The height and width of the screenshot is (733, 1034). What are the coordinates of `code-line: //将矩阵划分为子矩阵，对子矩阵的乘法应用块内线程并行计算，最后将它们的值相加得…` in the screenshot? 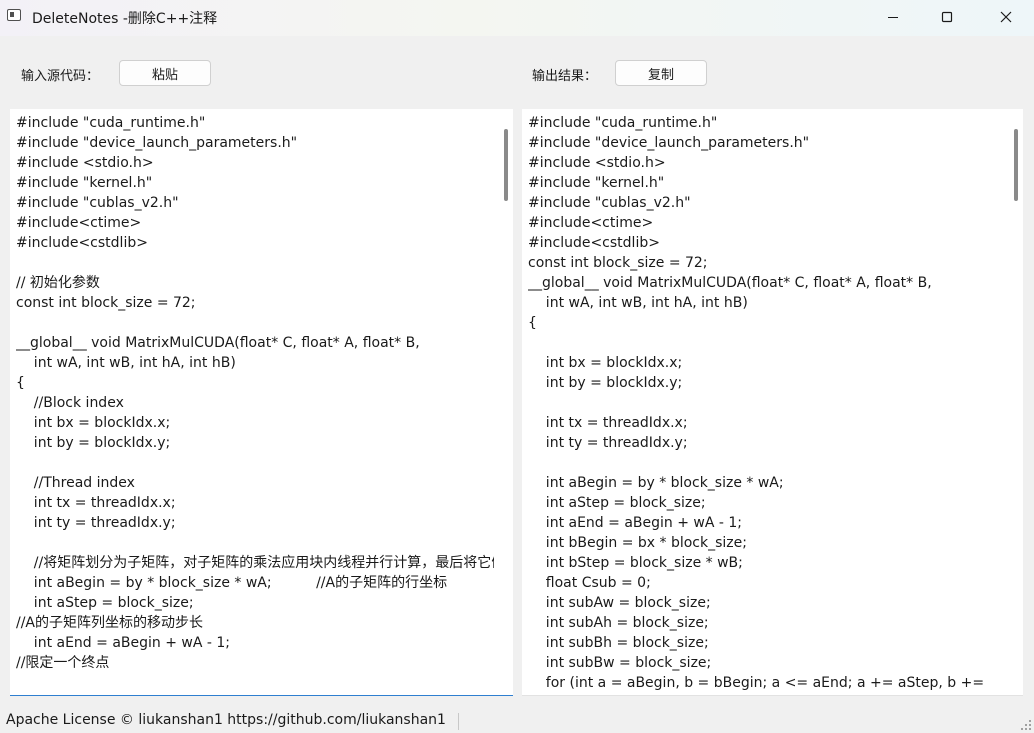 It's located at (263, 563).